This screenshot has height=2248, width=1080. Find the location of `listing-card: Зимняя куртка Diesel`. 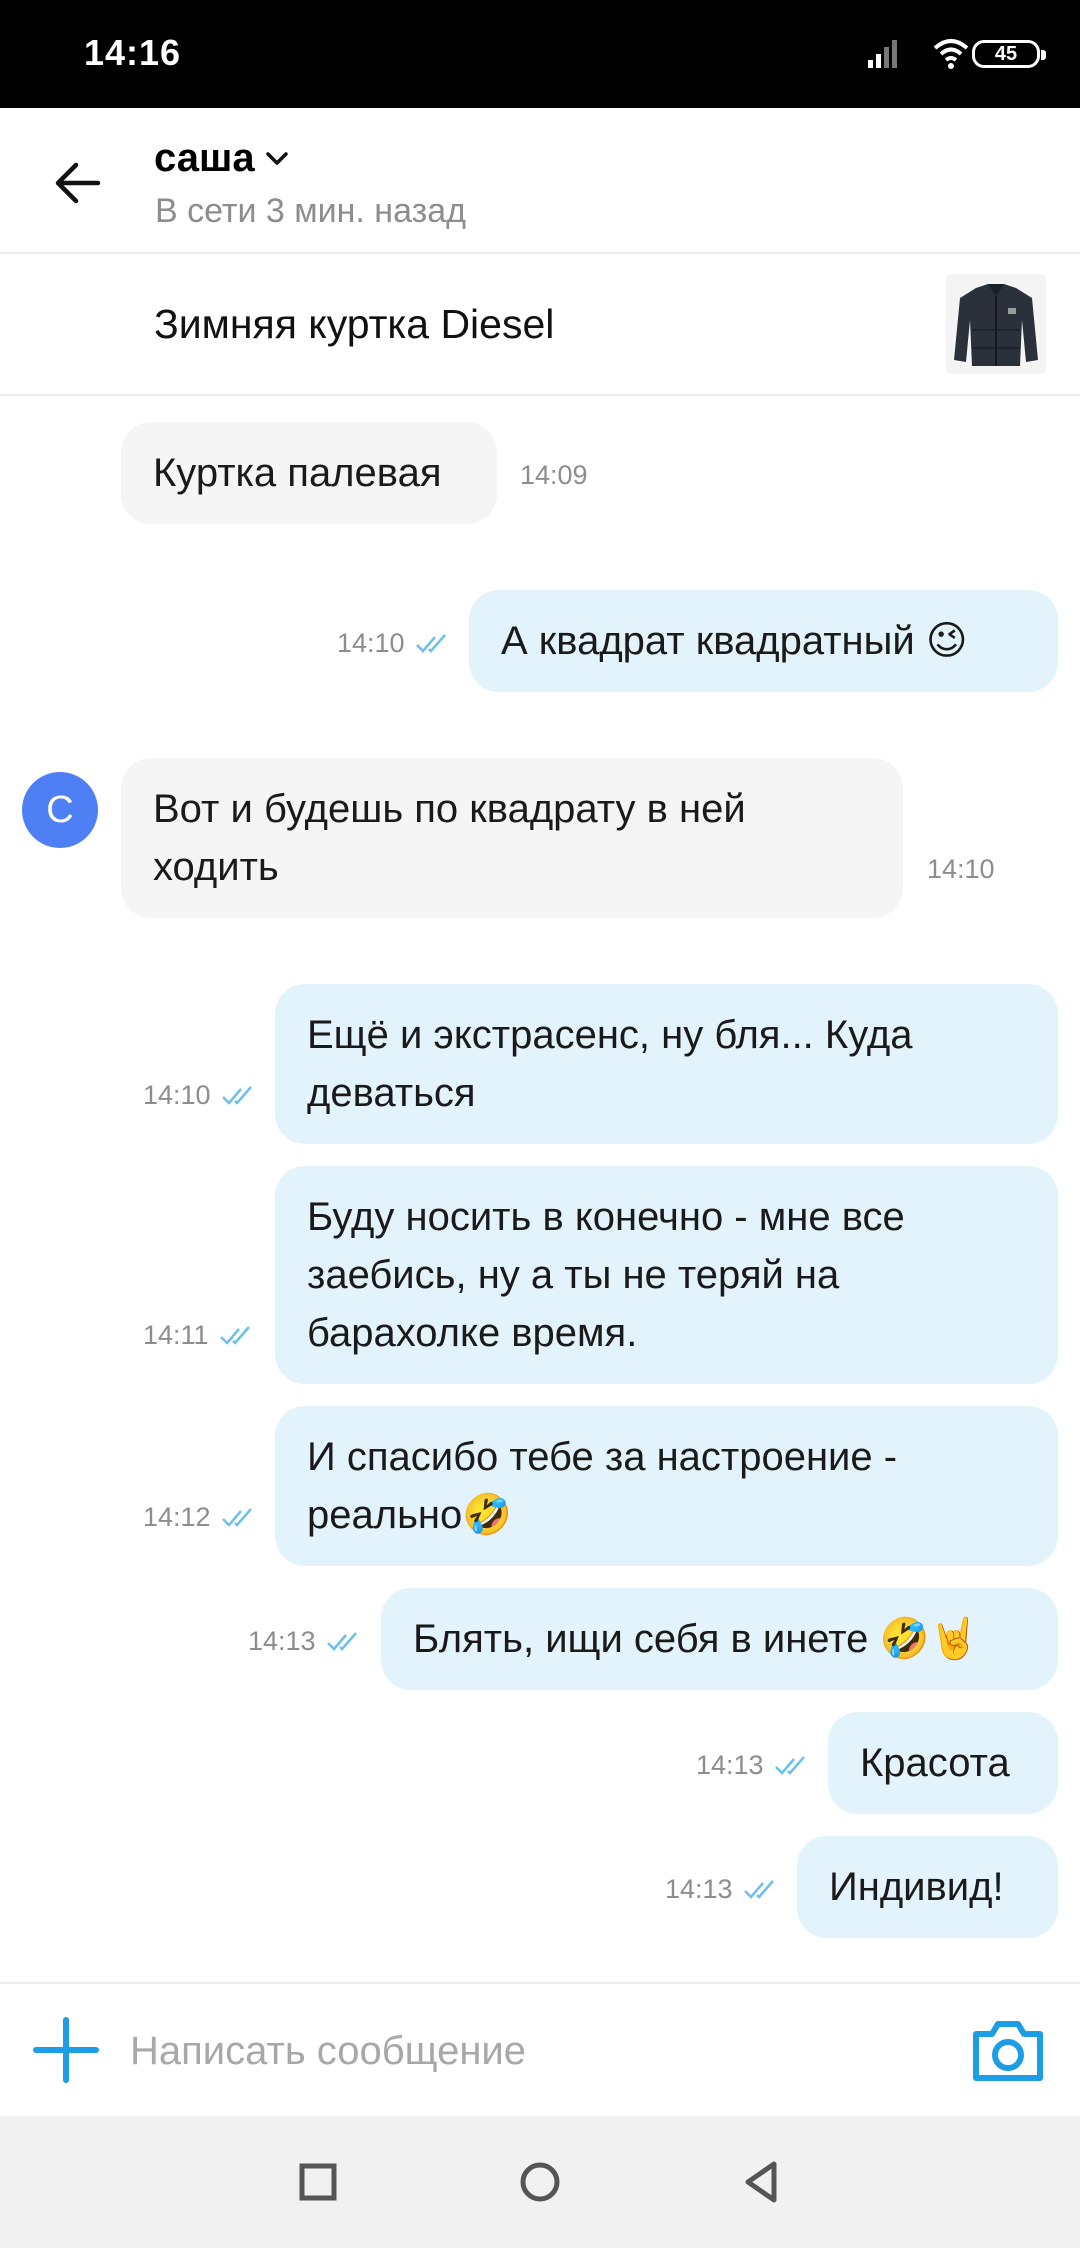

listing-card: Зимняя куртка Diesel is located at coordinates (540, 325).